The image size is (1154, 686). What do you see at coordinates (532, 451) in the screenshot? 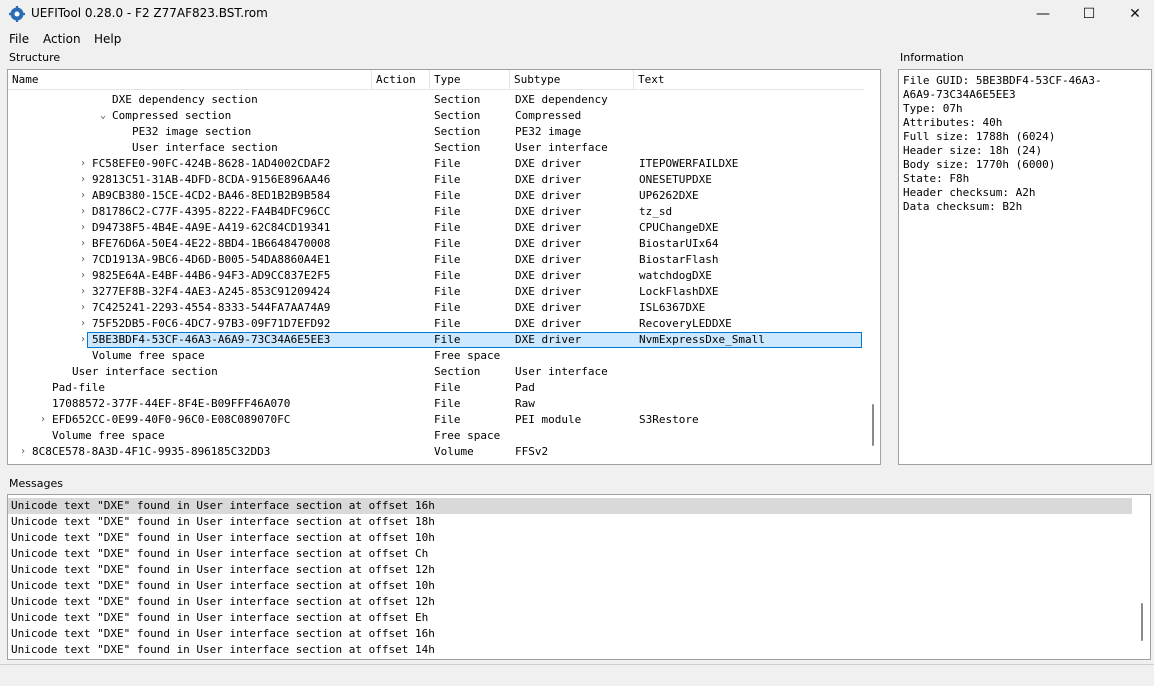
I see `tree-cell-subtype: FFSv2` at bounding box center [532, 451].